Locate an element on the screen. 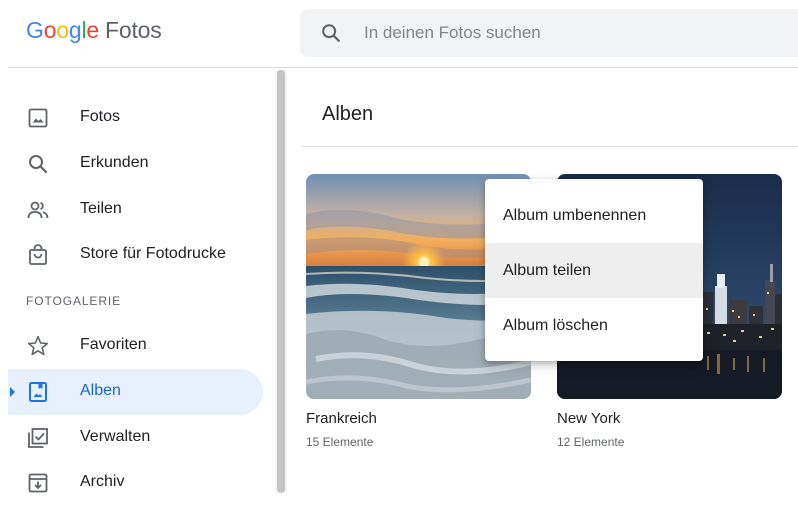 The height and width of the screenshot is (506, 798). album-item-count: 12 Elemente is located at coordinates (591, 442).